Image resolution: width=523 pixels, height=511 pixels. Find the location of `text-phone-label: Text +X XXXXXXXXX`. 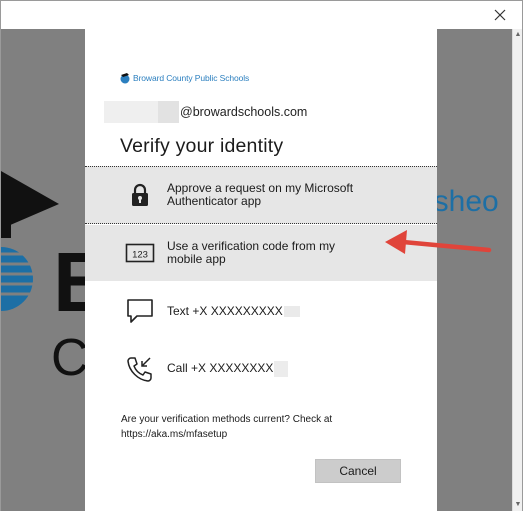

text-phone-label: Text +X XXXXXXXXX is located at coordinates (225, 310).